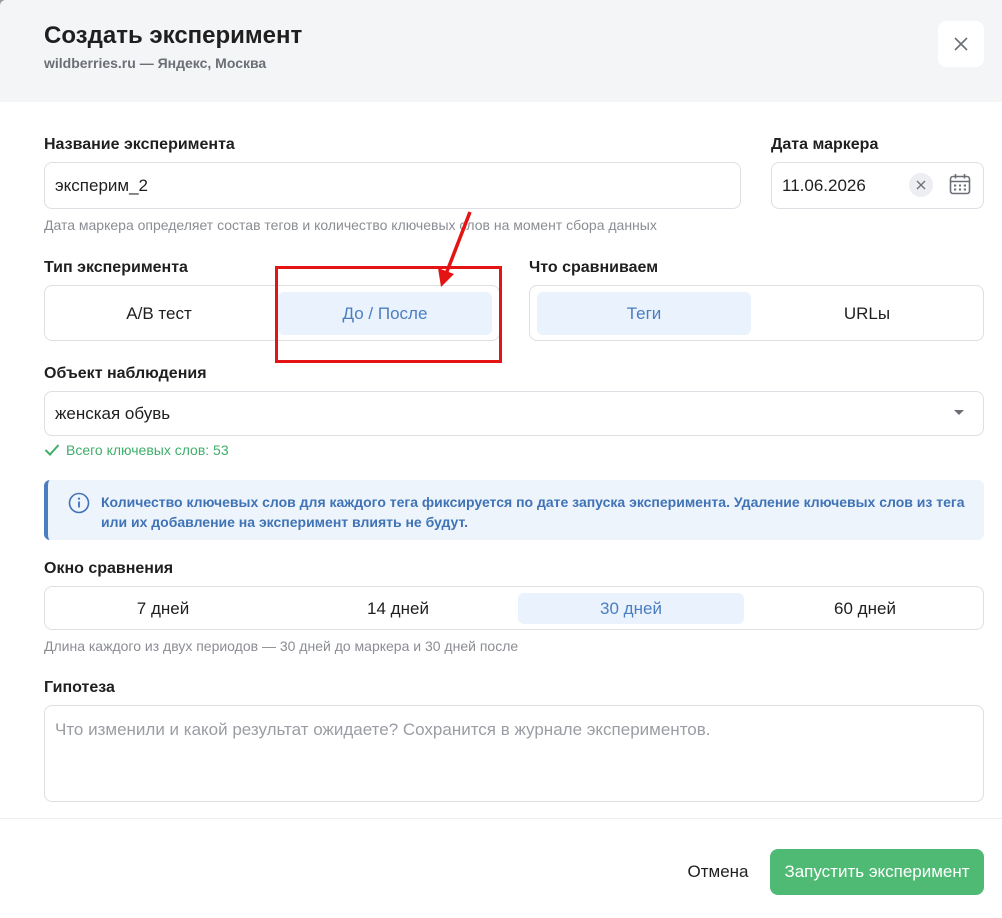  I want to click on observation-object-select: женская обувь, so click(514, 413).